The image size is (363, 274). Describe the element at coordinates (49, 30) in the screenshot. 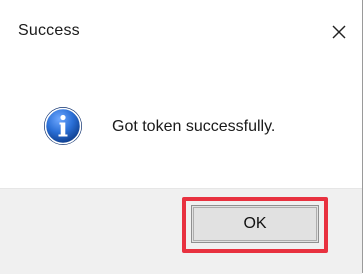

I see `window-title: Success` at that location.